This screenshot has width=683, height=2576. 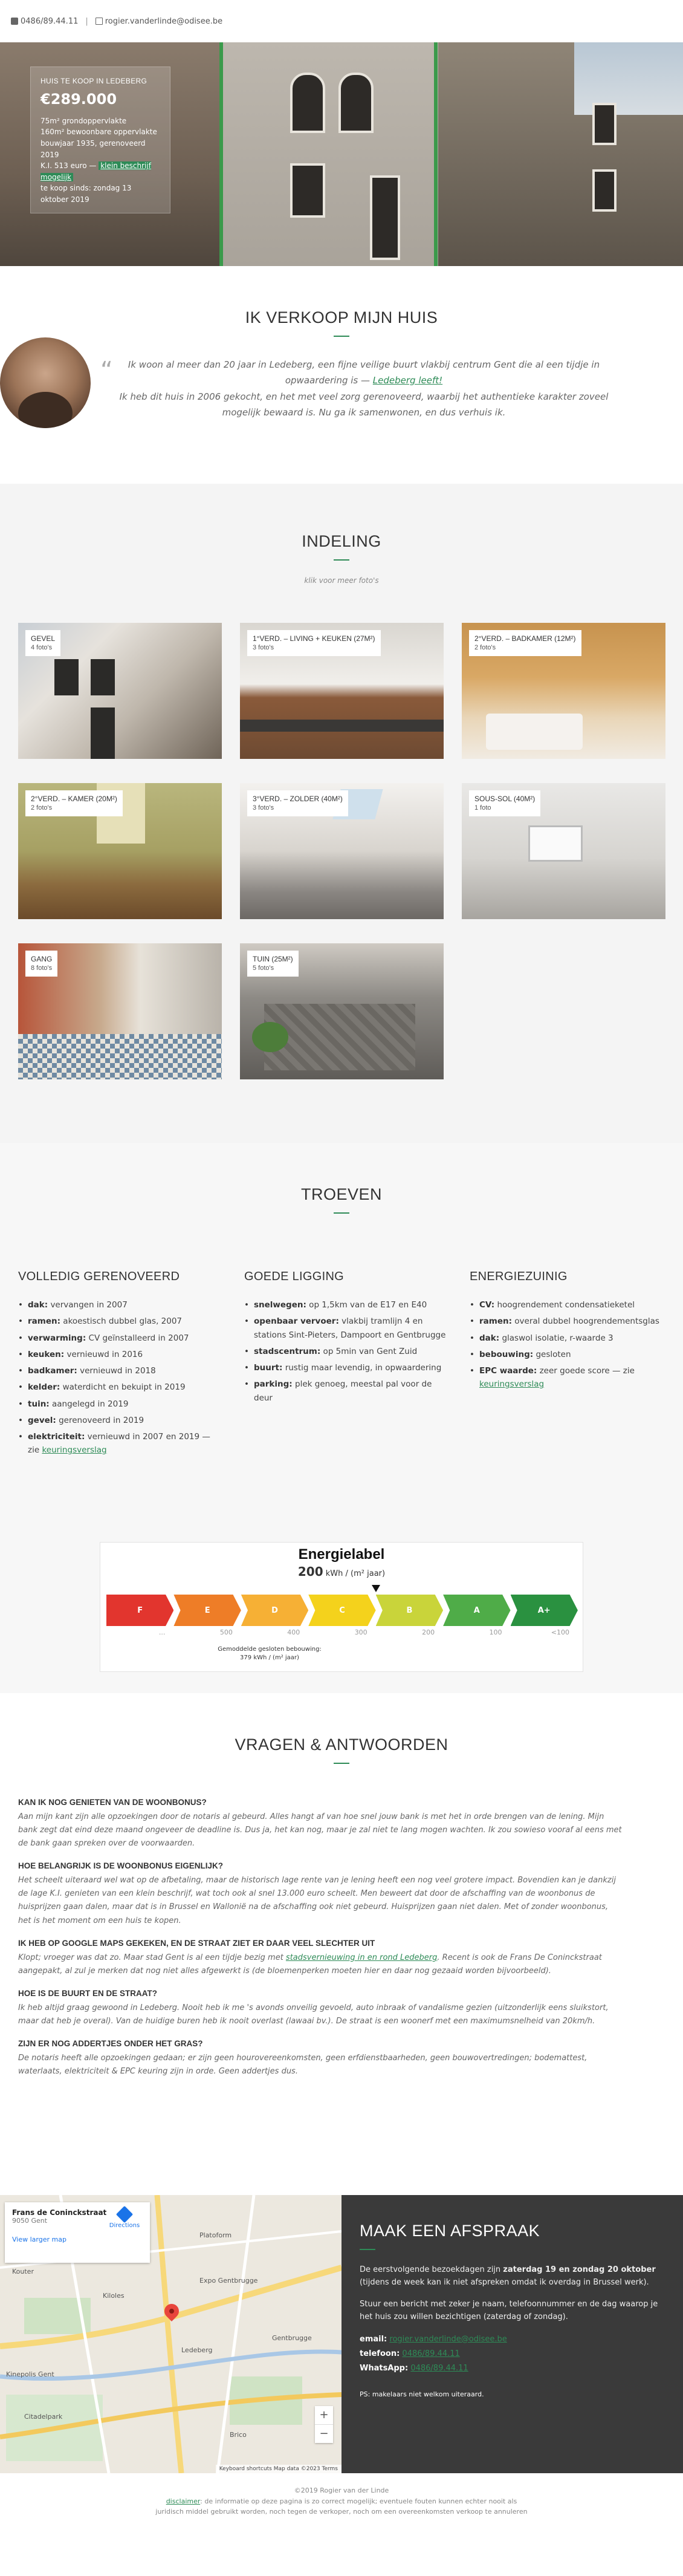 I want to click on disclaimer-link: disclaimer, so click(x=183, y=2501).